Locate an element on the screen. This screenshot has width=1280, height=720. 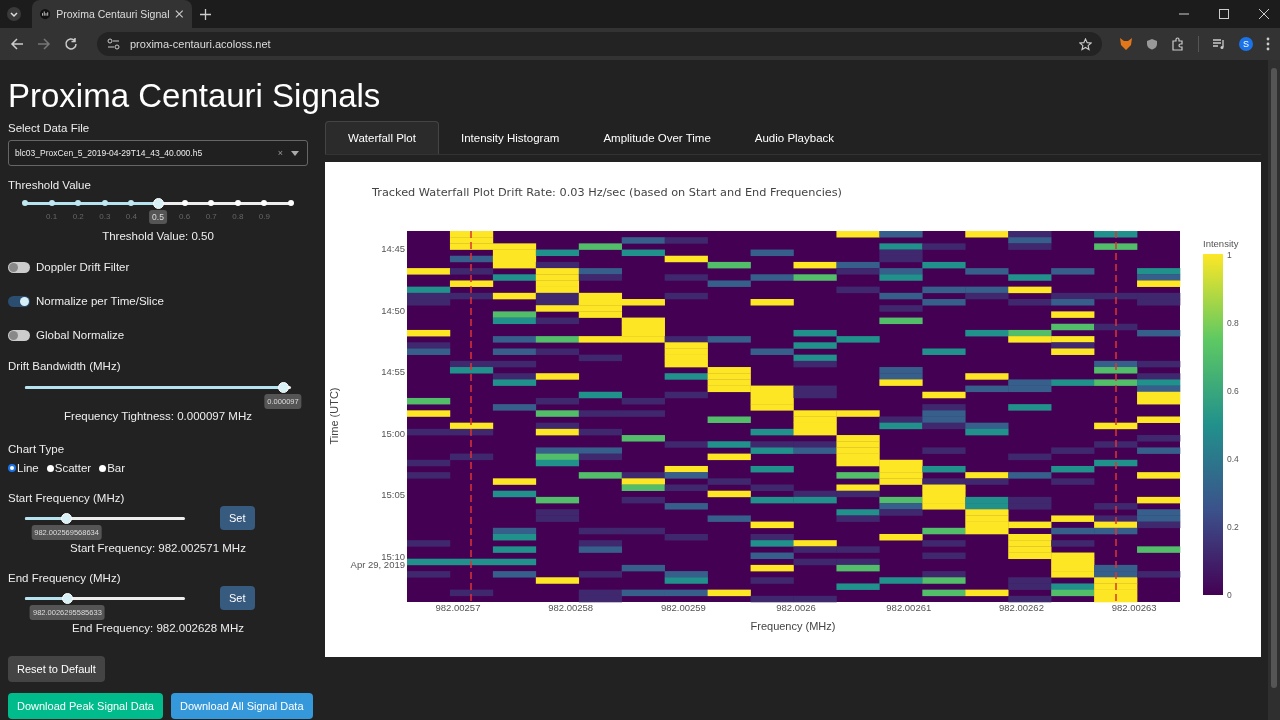
axis-tick-label: 15:00 is located at coordinates (393, 433).